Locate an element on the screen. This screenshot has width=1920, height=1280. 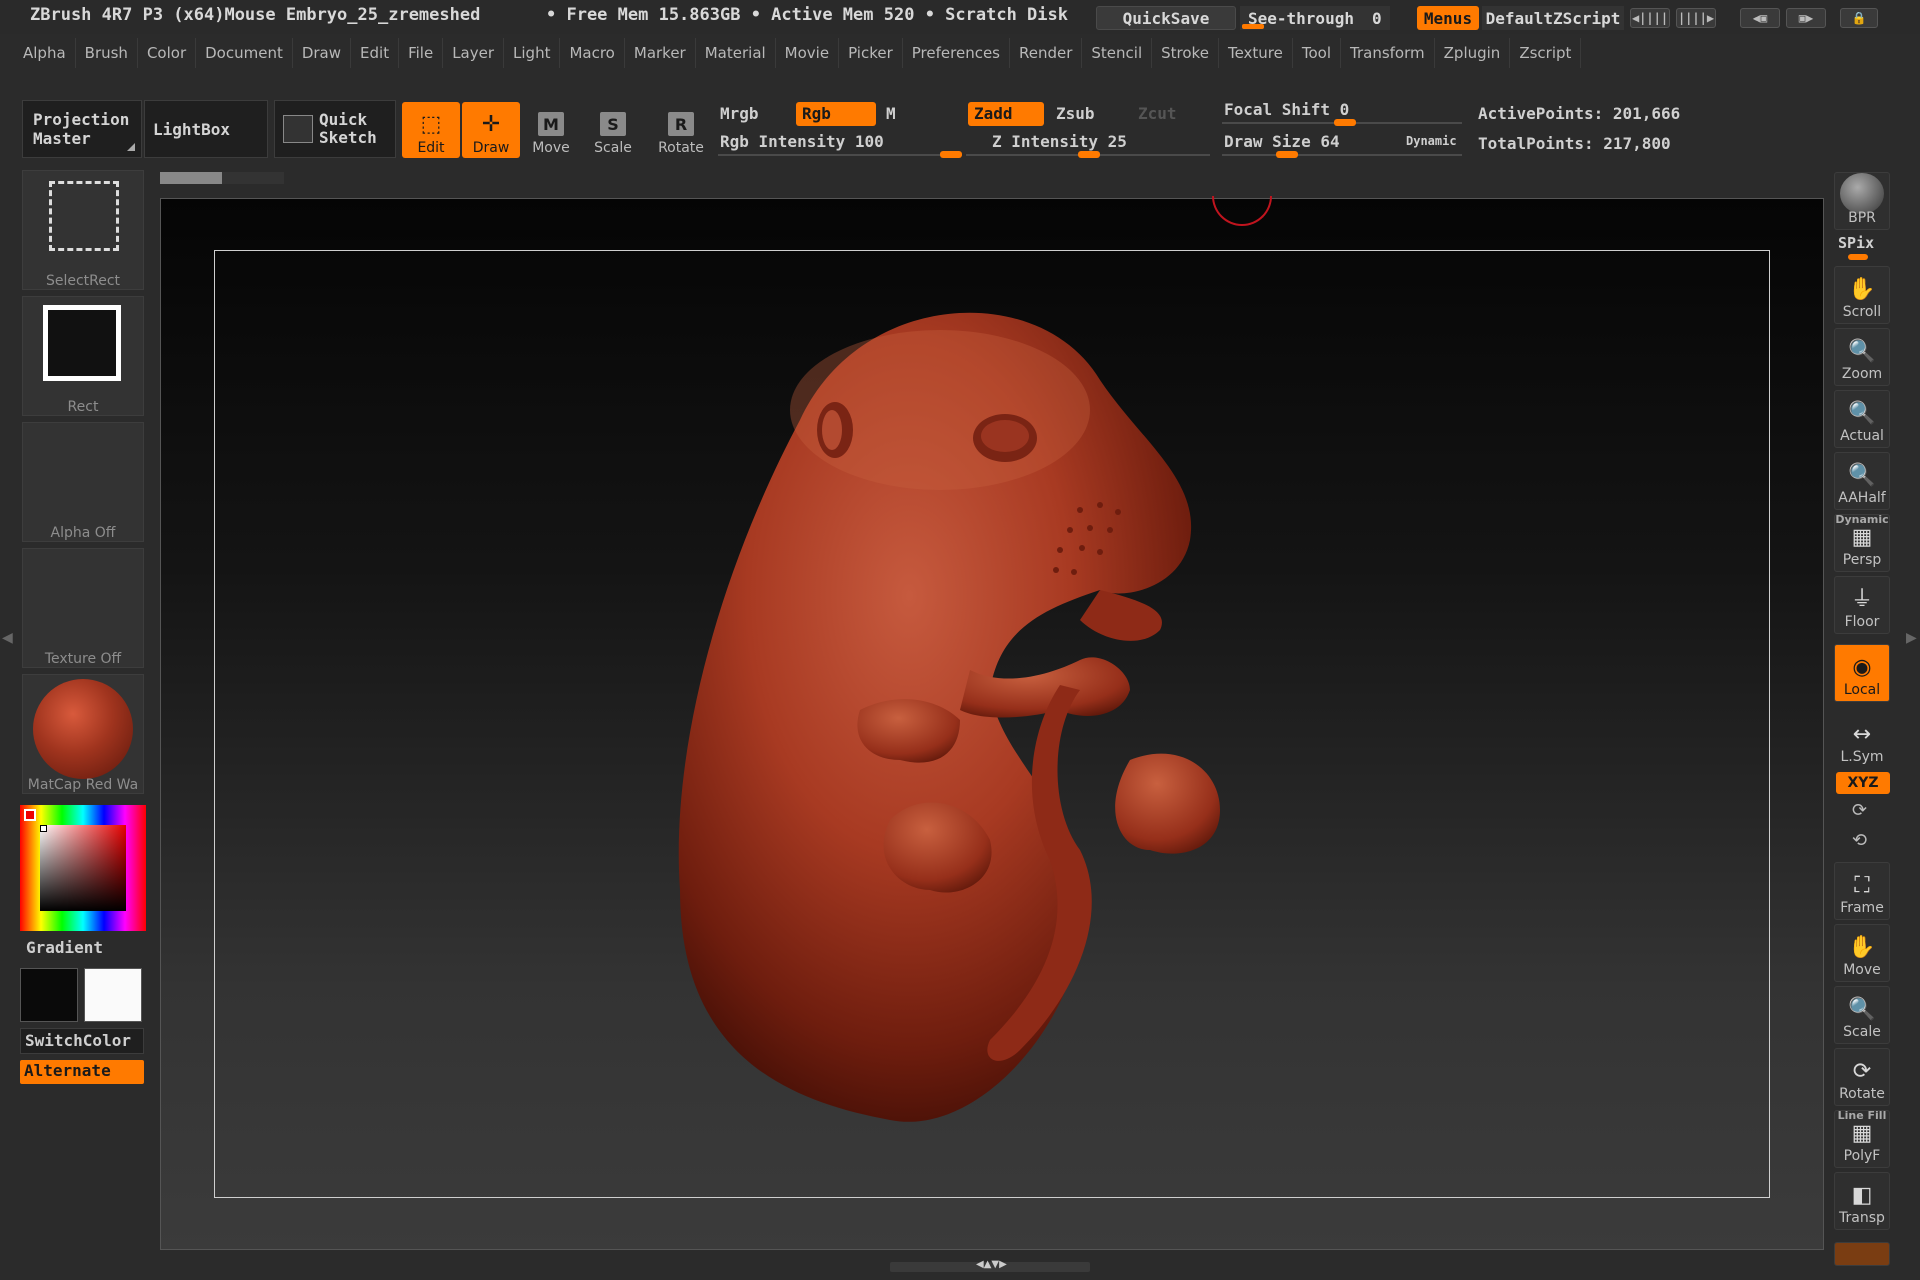
draw-size-label: Draw Size 64 is located at coordinates (1282, 141).